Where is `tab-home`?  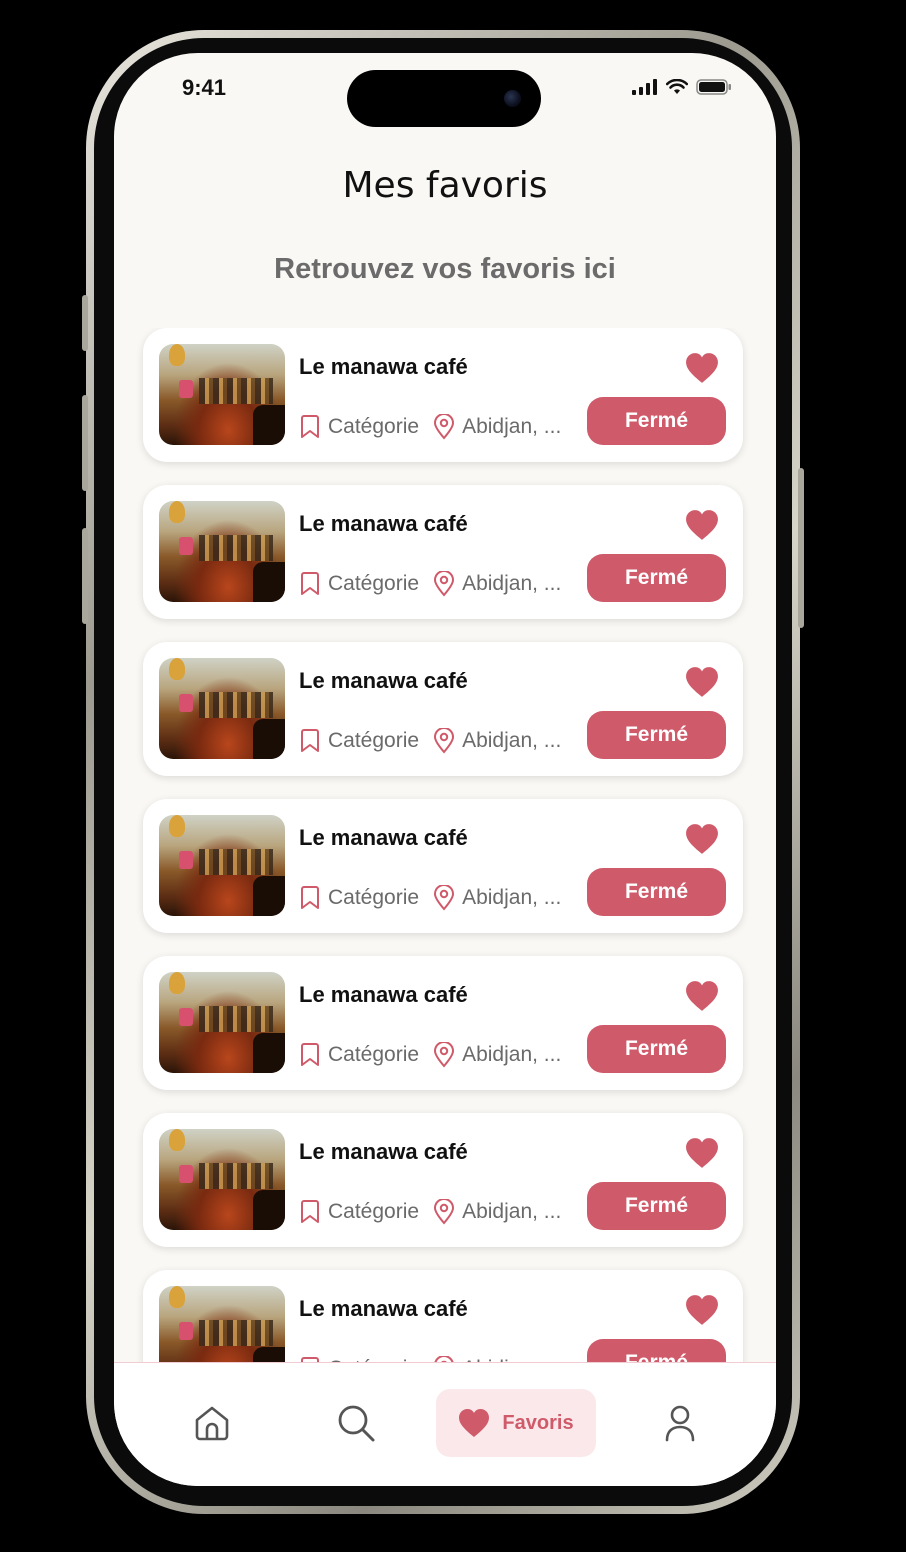 tab-home is located at coordinates (212, 1423).